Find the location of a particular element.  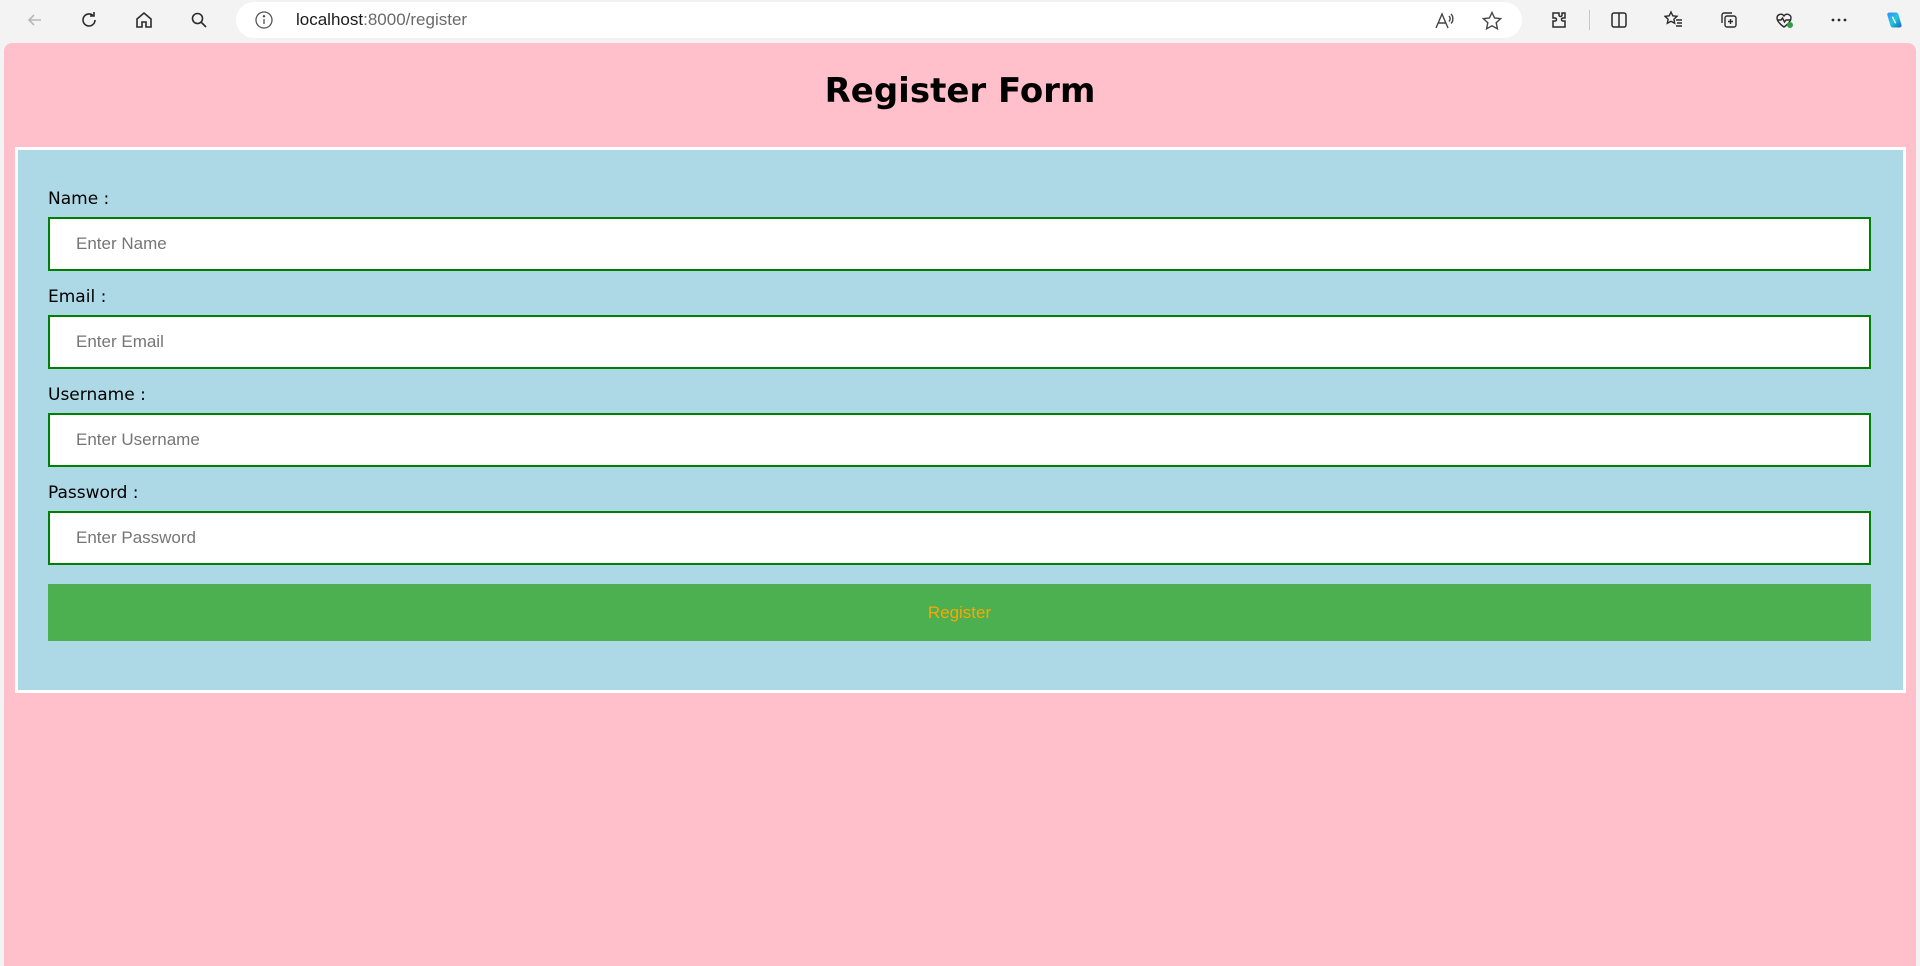

name-input is located at coordinates (959, 244).